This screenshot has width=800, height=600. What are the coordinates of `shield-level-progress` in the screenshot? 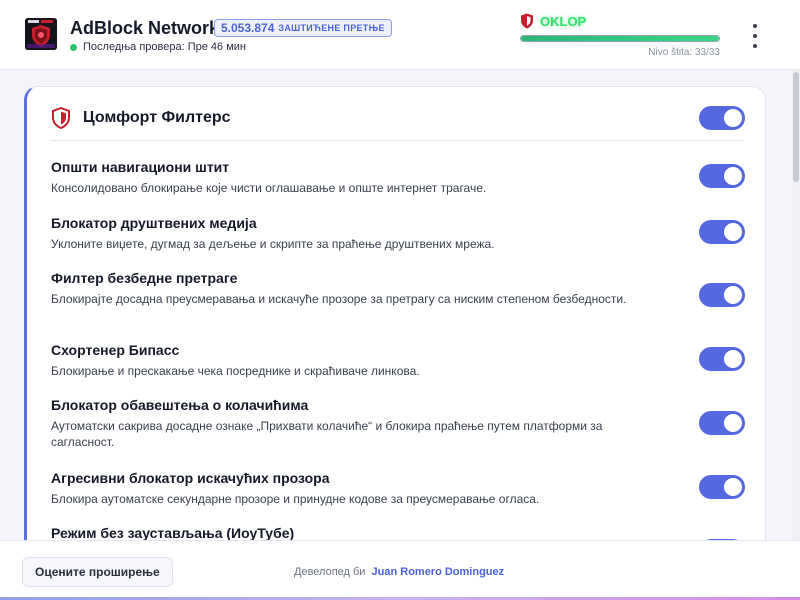 It's located at (620, 38).